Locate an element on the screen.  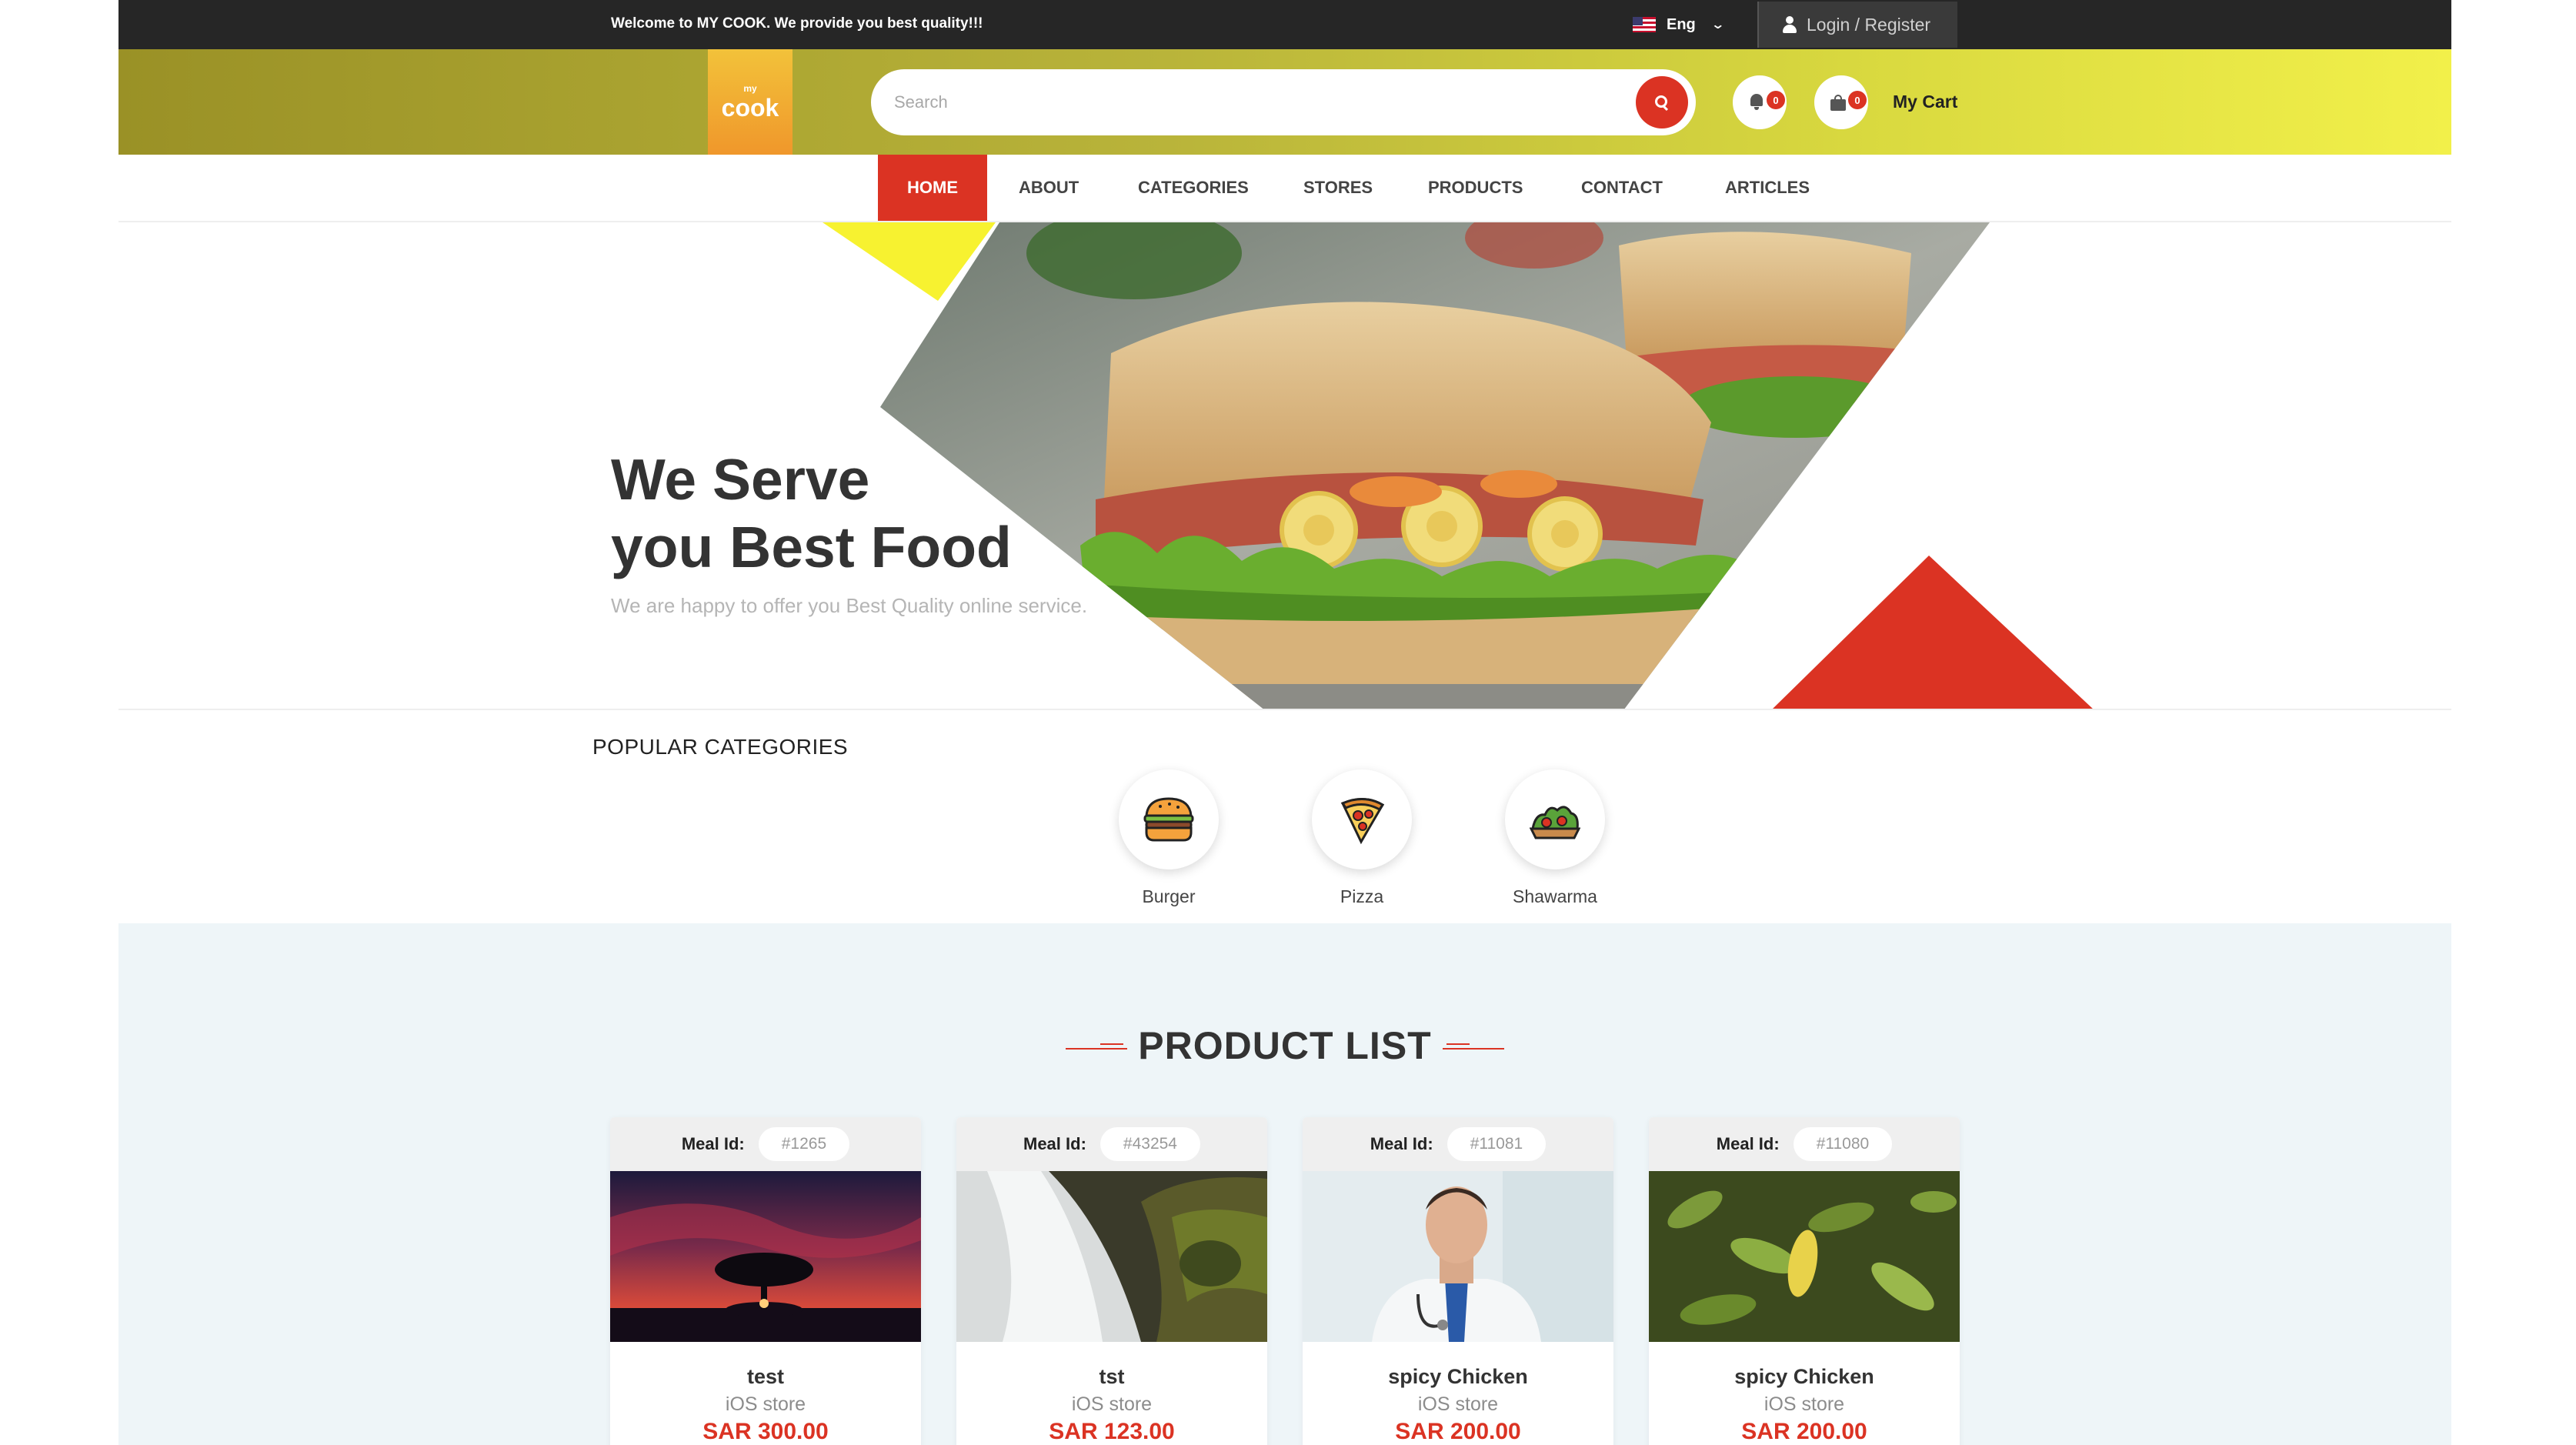
category-label: Burger is located at coordinates (1169, 896).